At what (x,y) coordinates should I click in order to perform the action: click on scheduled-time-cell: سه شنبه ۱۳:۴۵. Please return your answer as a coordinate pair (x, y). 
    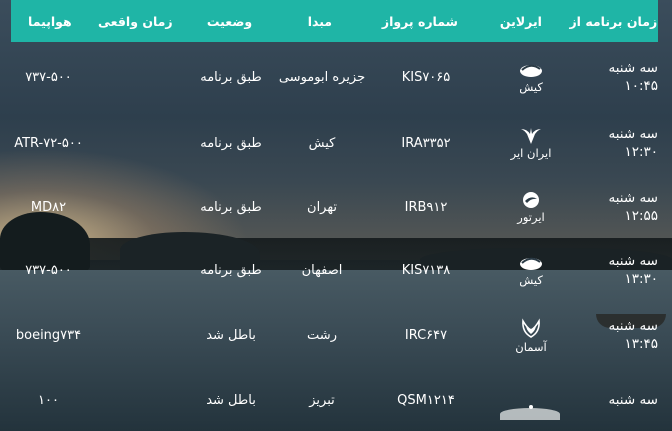
    Looking at the image, I should click on (624, 335).